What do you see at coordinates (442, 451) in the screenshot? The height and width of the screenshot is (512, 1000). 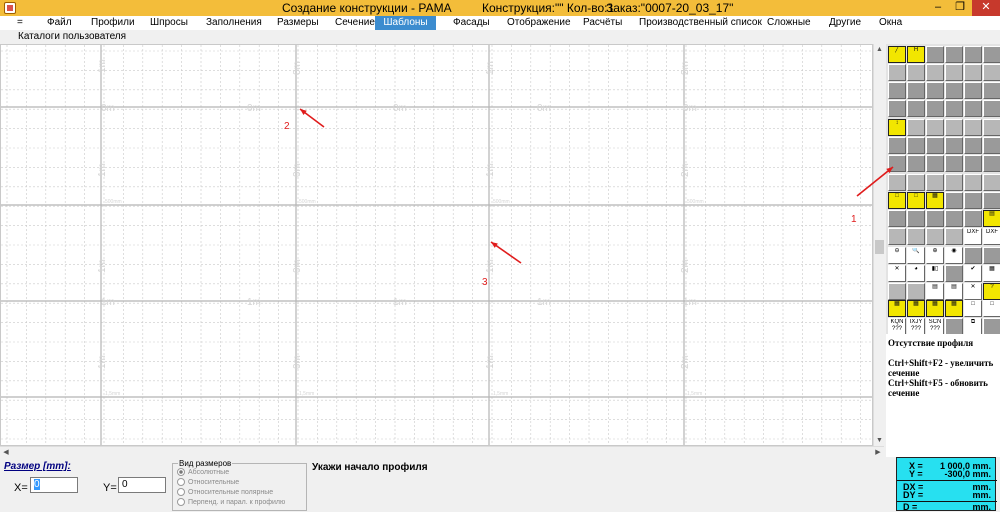 I see `horizontal-scrollbar: ◀ ▶` at bounding box center [442, 451].